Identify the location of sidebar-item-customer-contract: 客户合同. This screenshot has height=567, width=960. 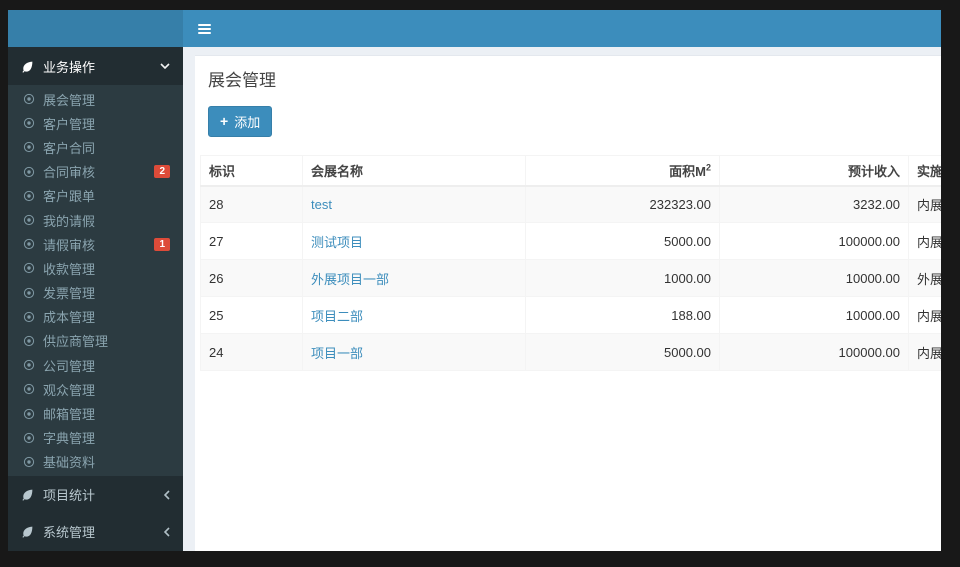
(95, 147).